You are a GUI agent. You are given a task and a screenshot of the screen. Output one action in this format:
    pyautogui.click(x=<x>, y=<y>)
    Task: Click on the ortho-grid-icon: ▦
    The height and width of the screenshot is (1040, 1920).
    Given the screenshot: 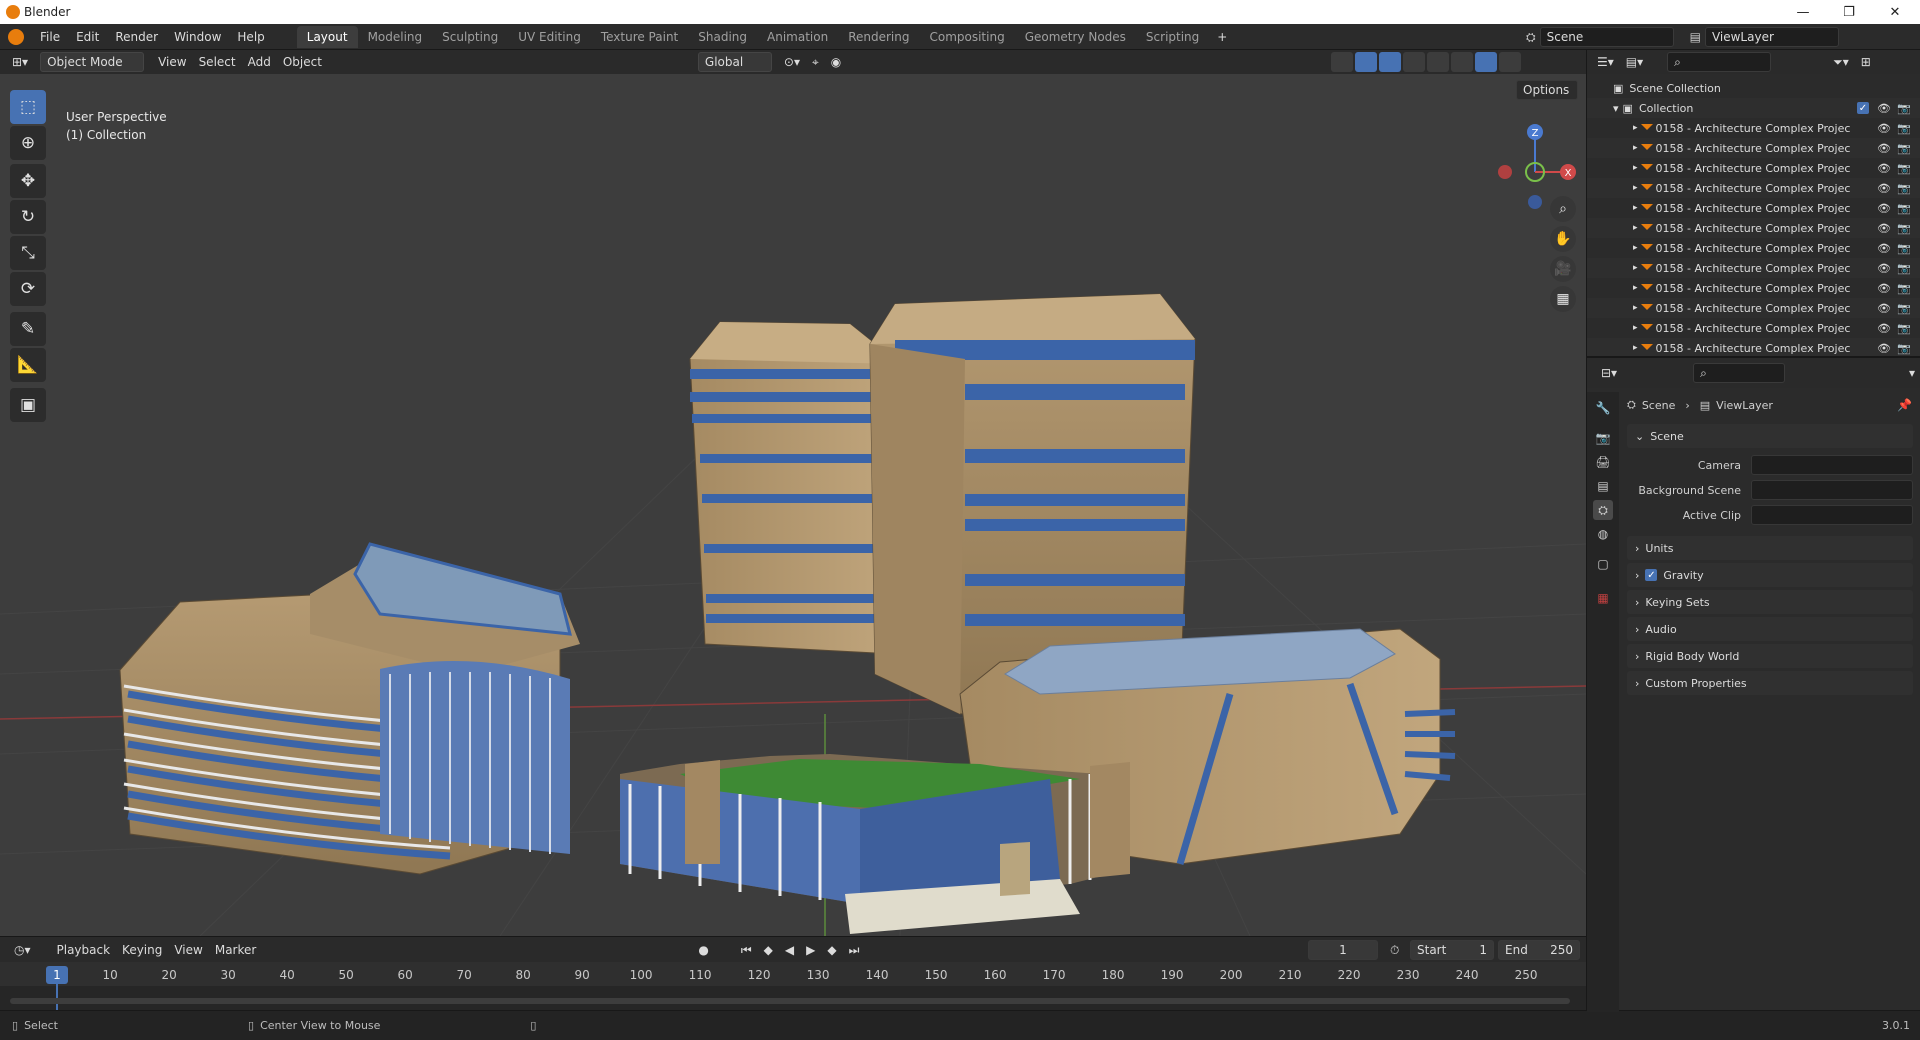 What is the action you would take?
    pyautogui.click(x=1563, y=299)
    